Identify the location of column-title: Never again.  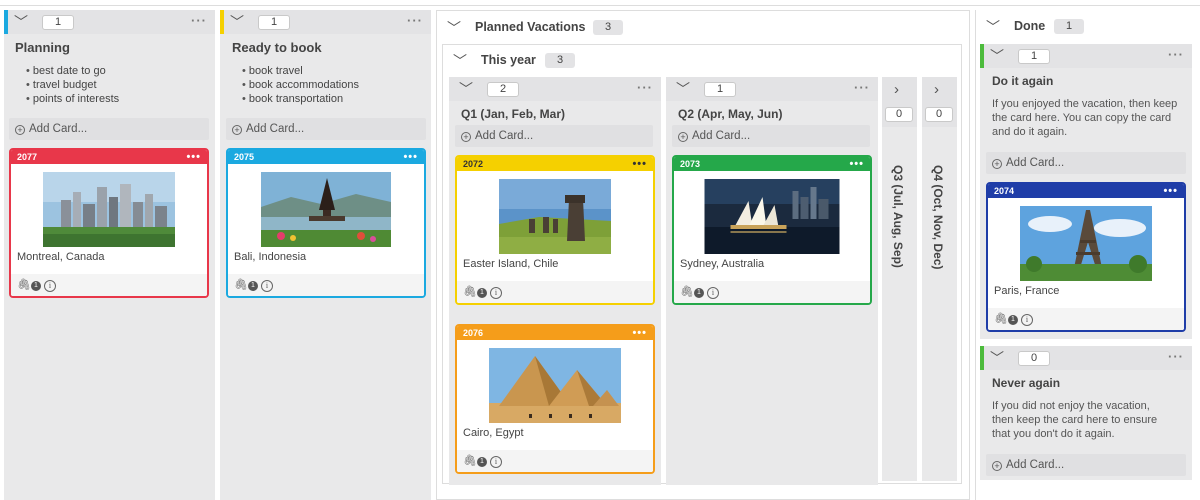
(1026, 383).